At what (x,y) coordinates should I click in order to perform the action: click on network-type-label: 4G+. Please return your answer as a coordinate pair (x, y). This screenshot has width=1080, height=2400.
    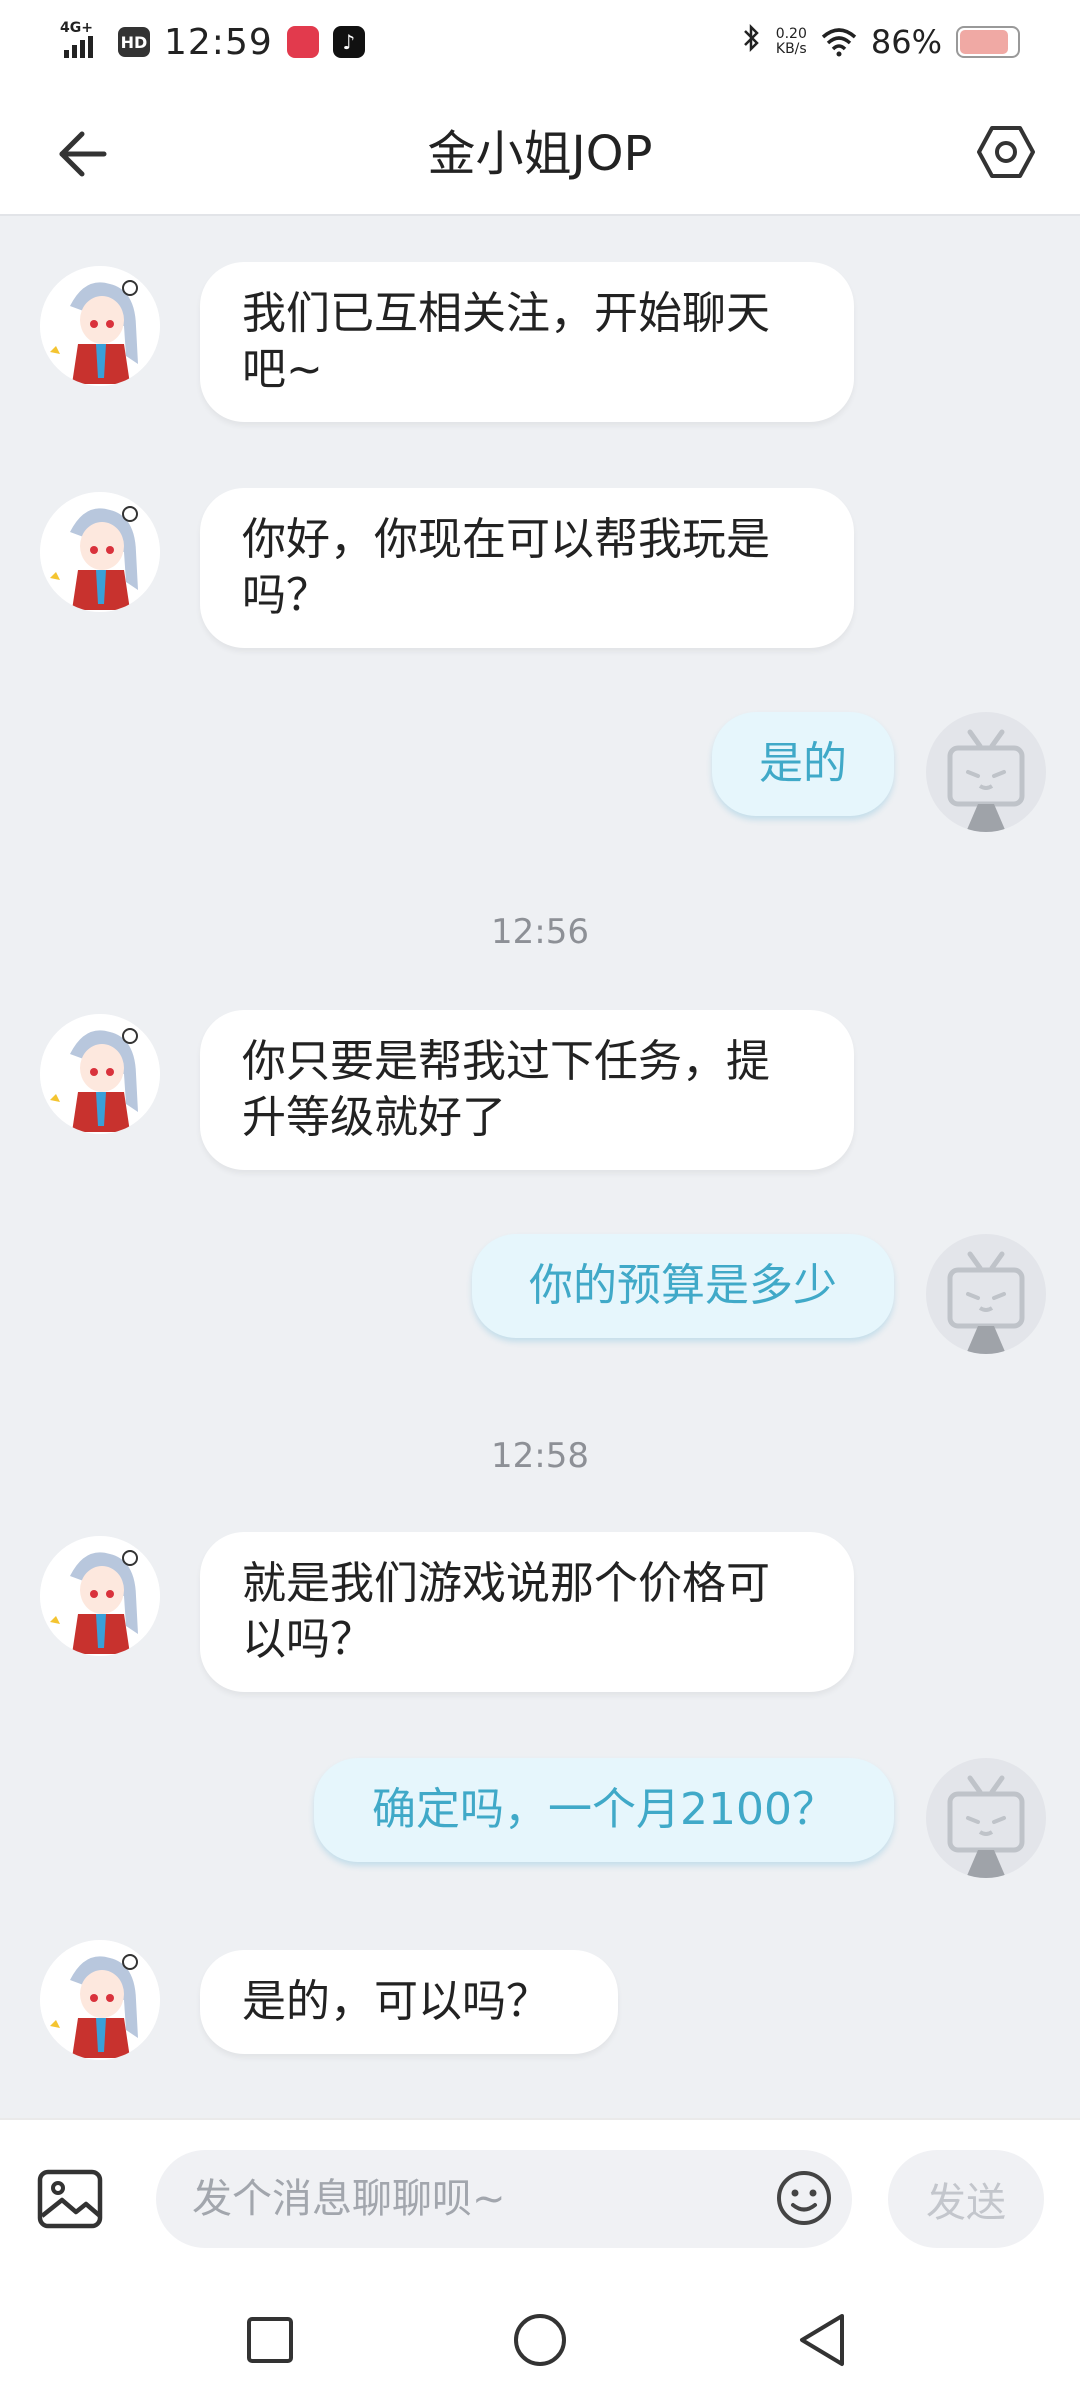
    Looking at the image, I should click on (76, 28).